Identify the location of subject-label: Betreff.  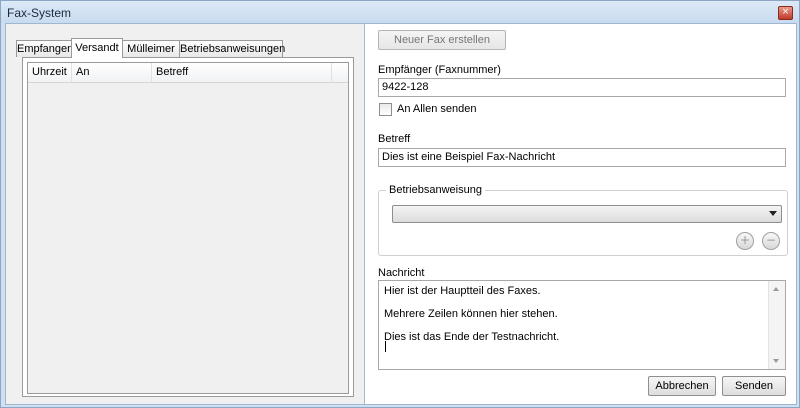
(394, 139).